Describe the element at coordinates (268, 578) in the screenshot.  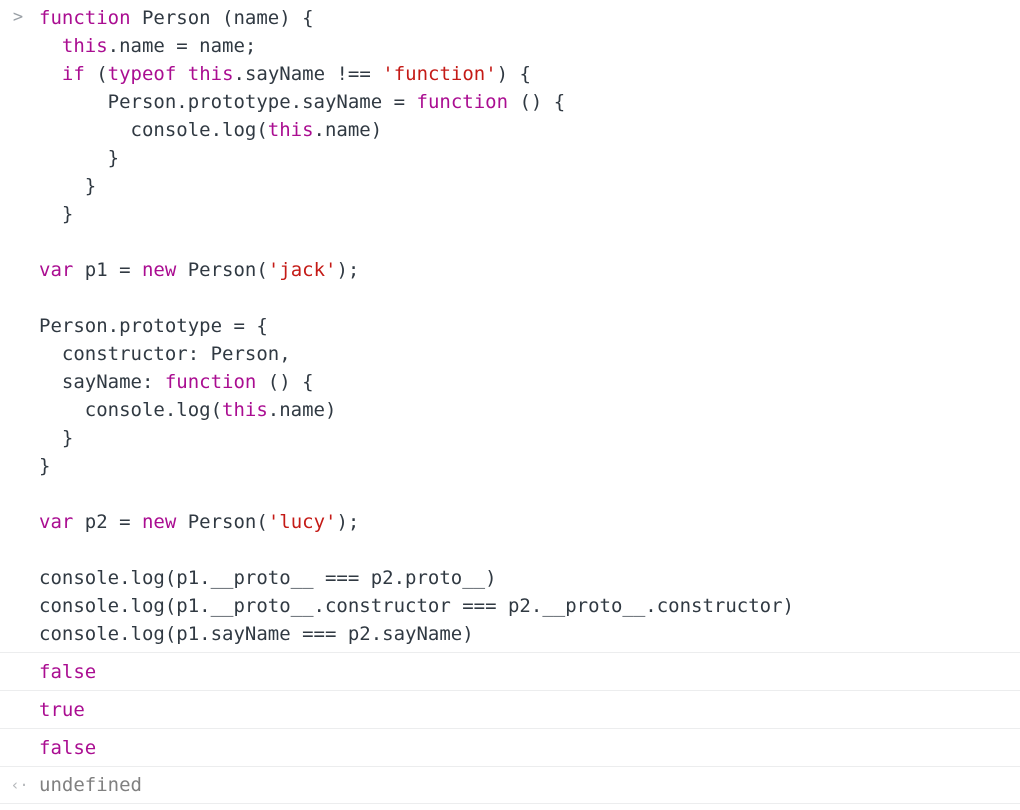
I see `code-token: console.log(p1.__proto__ === p2.proto__)` at that location.